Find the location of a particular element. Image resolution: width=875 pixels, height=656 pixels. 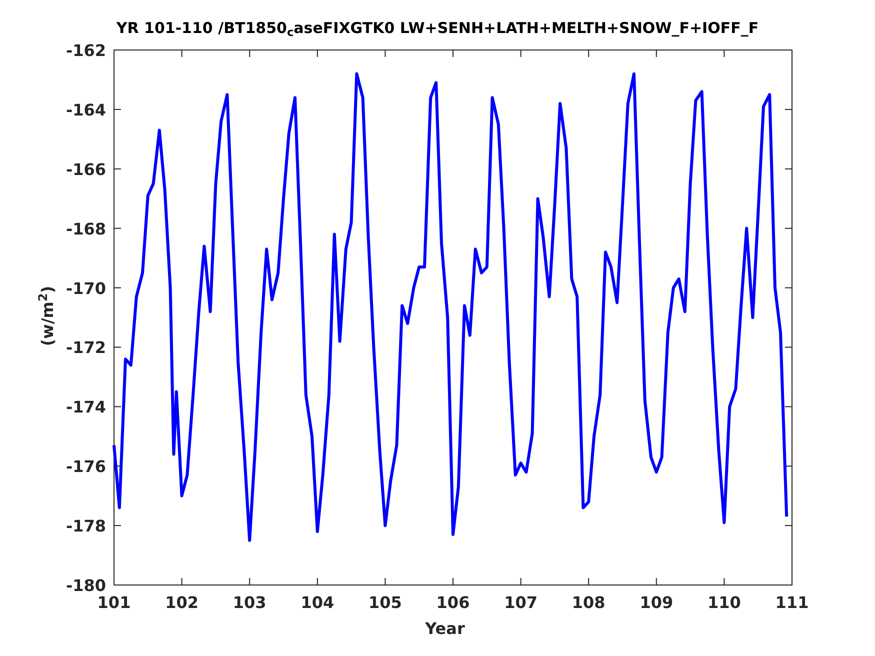

tick-label: -176 is located at coordinates (86, 466).